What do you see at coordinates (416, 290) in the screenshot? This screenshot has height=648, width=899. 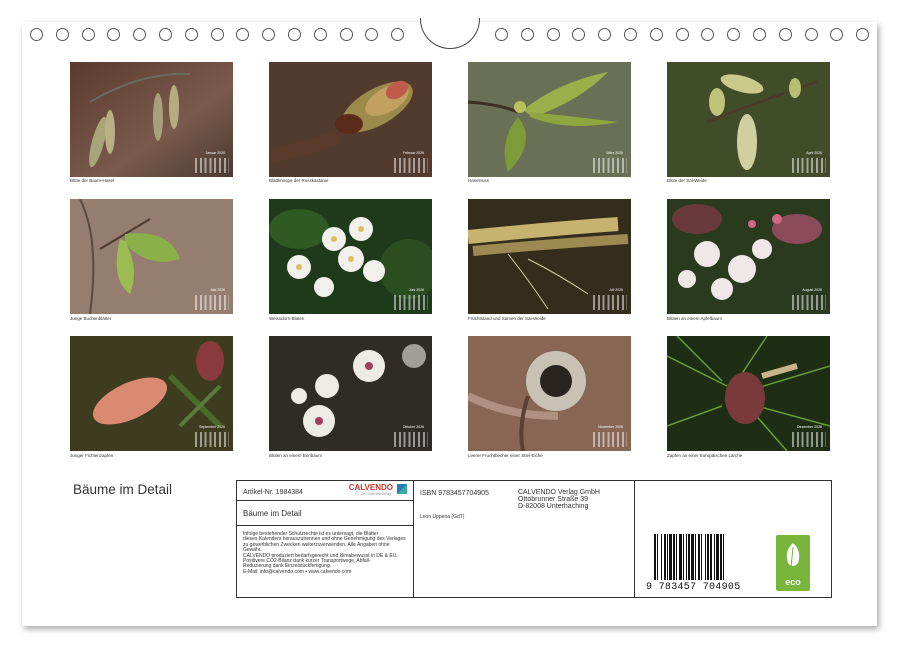 I see `month-label: Juni 2026` at bounding box center [416, 290].